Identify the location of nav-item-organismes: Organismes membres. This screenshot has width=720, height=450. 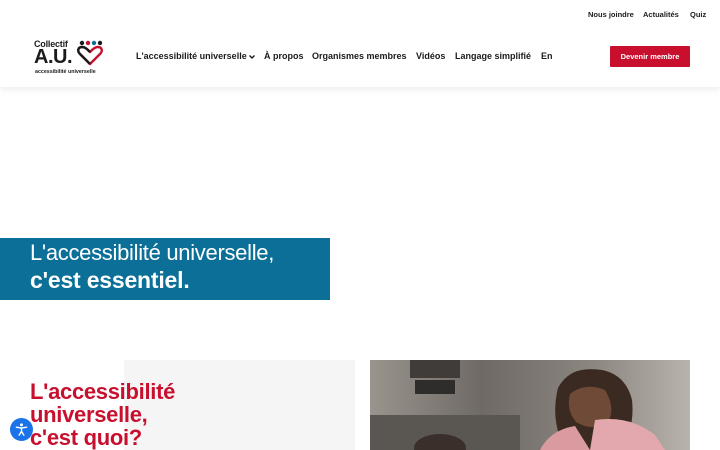
(359, 56).